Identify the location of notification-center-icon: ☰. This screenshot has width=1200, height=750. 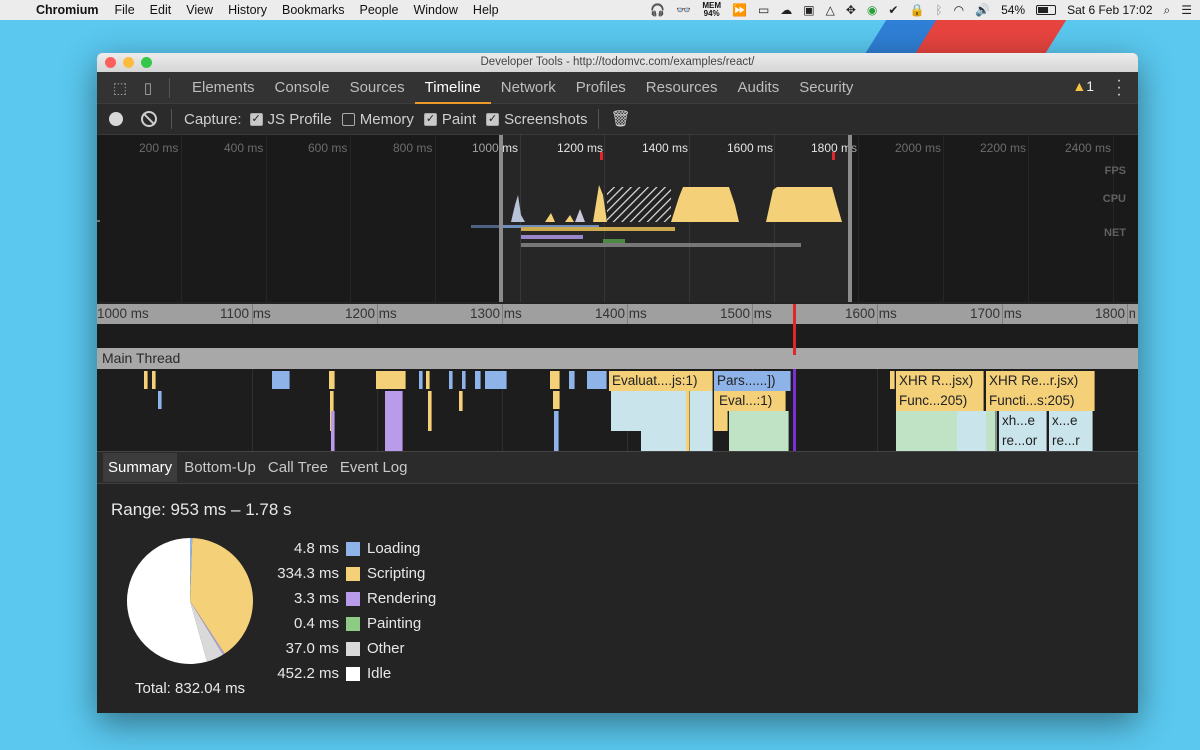
(1186, 10).